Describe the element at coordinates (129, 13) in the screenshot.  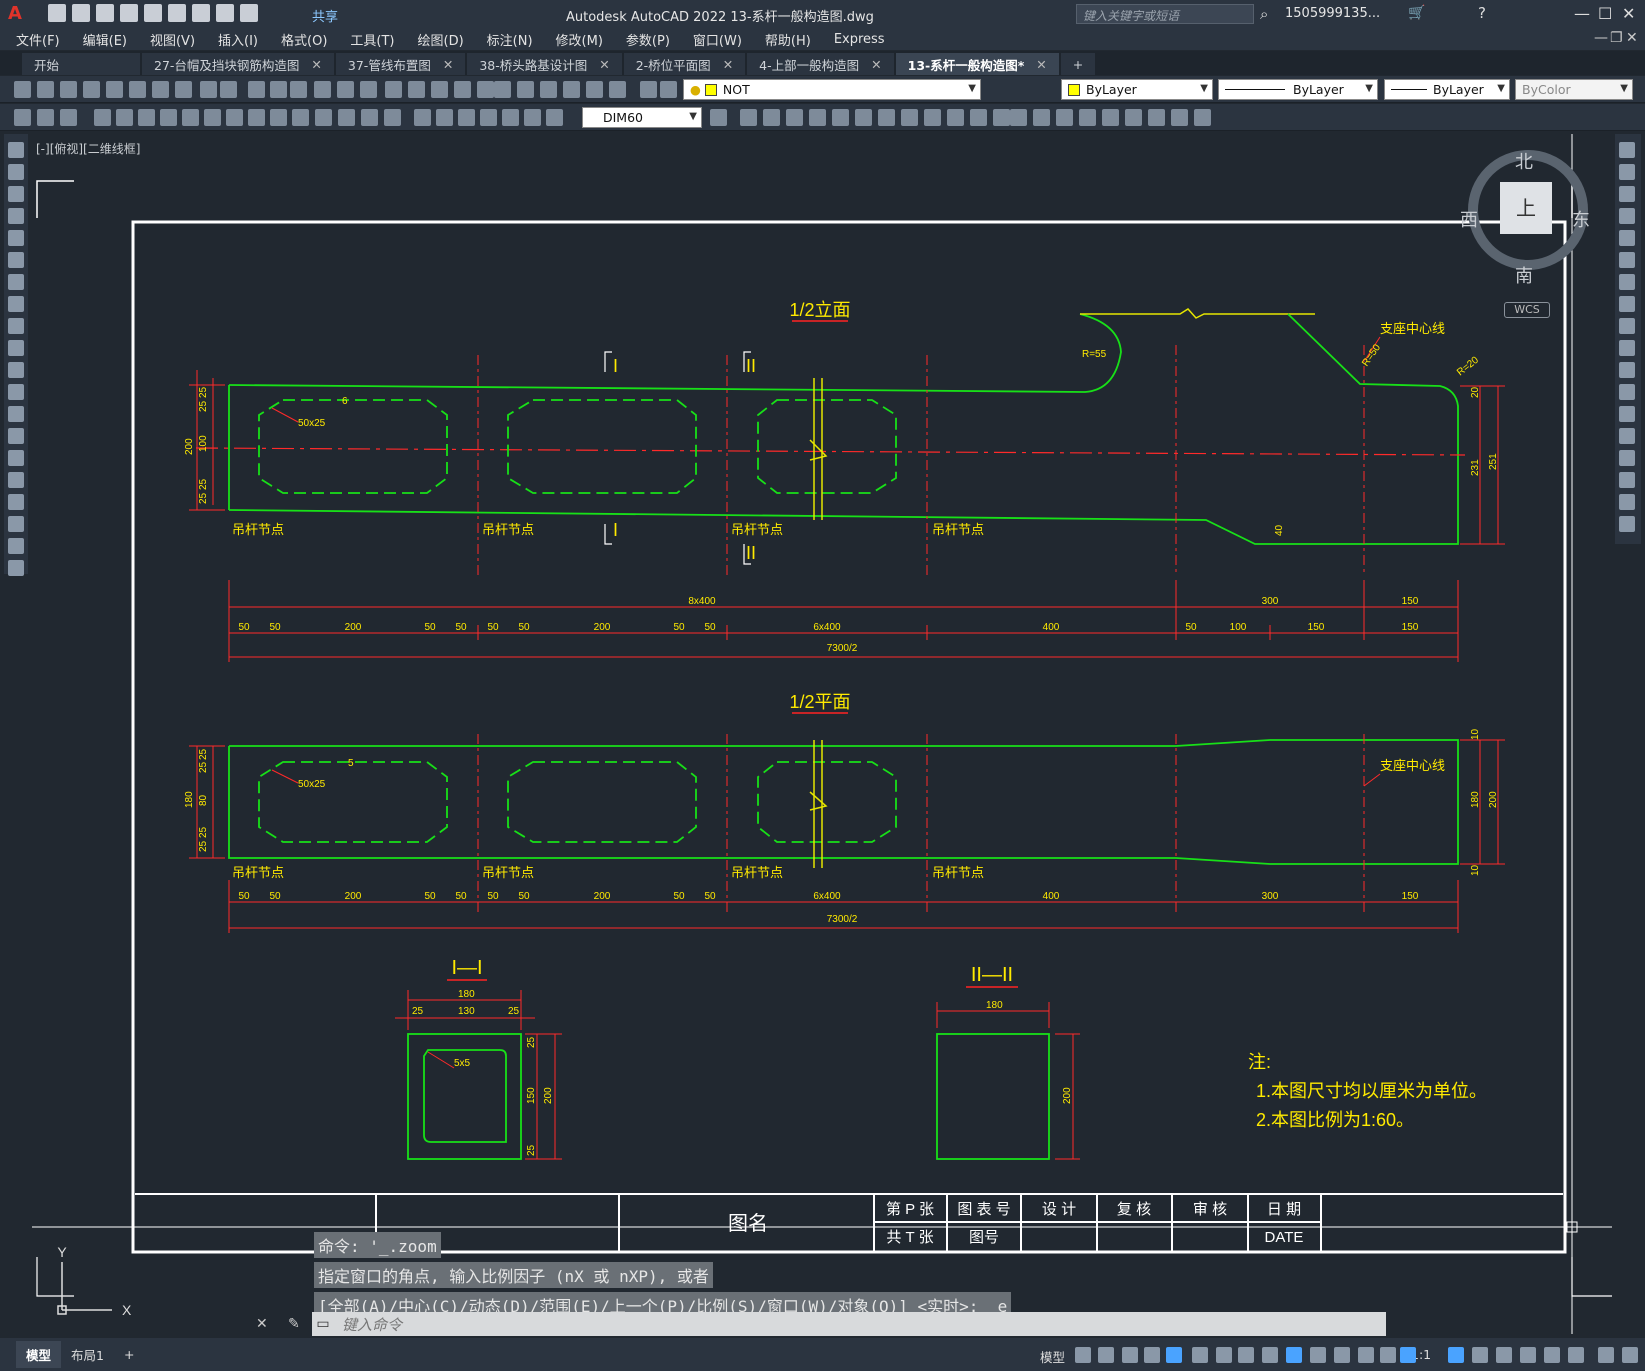
I see `save-as-icon` at that location.